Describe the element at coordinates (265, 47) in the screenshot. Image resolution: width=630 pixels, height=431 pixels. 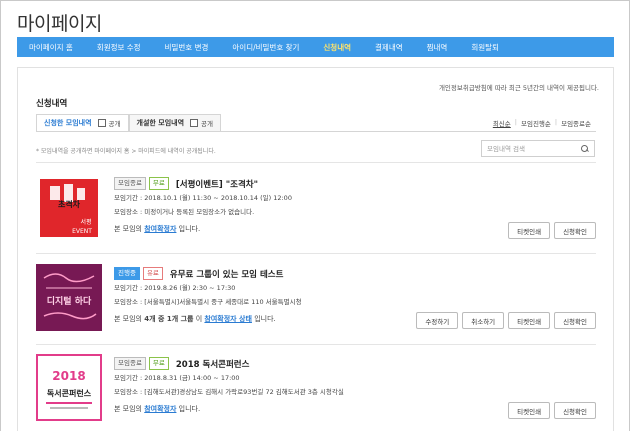
I see `nav-item-find-id-password: 아이디/비밀번호 찾기` at that location.